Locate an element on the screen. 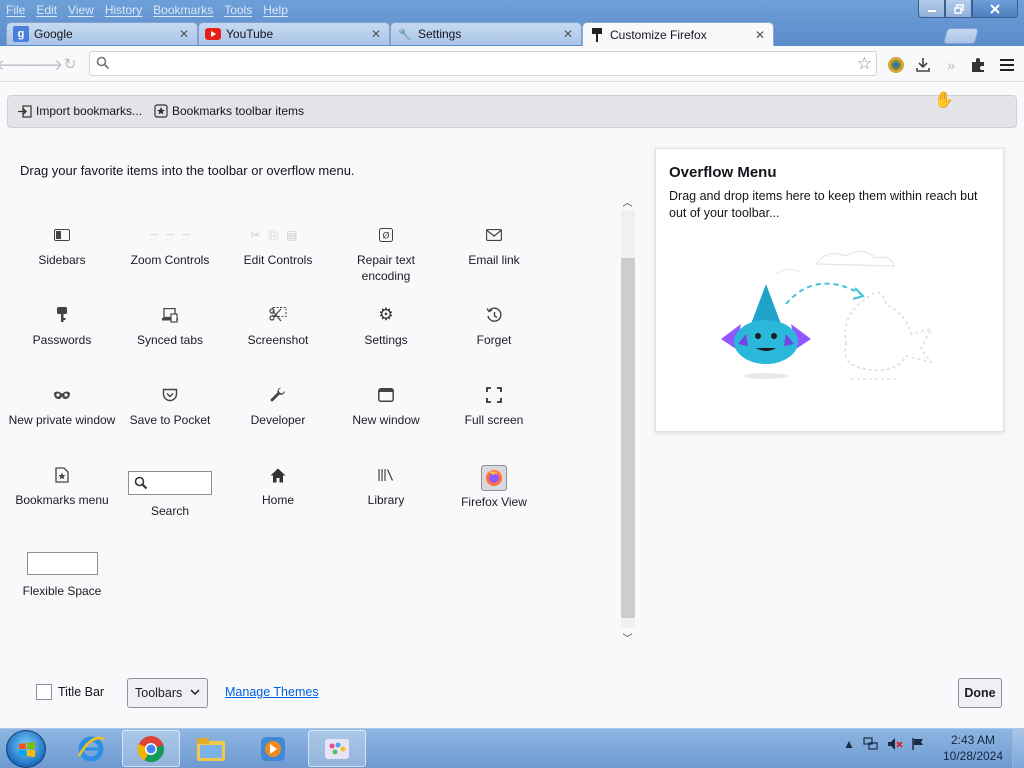 The height and width of the screenshot is (768, 1024). url-bar: ☆ is located at coordinates (483, 63).